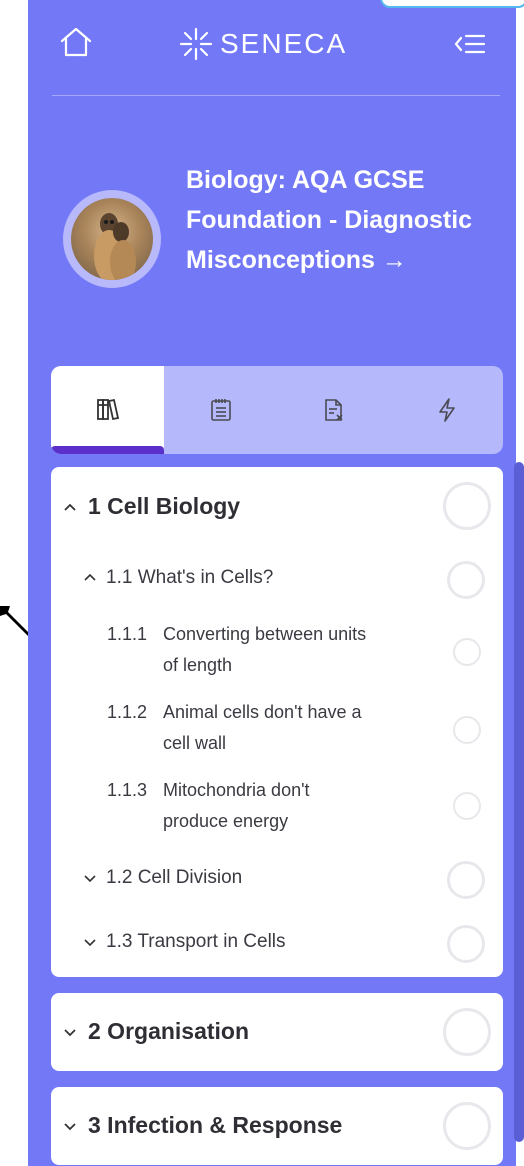 This screenshot has width=524, height=1166. What do you see at coordinates (470, 44) in the screenshot?
I see `collapse-menu-icon` at bounding box center [470, 44].